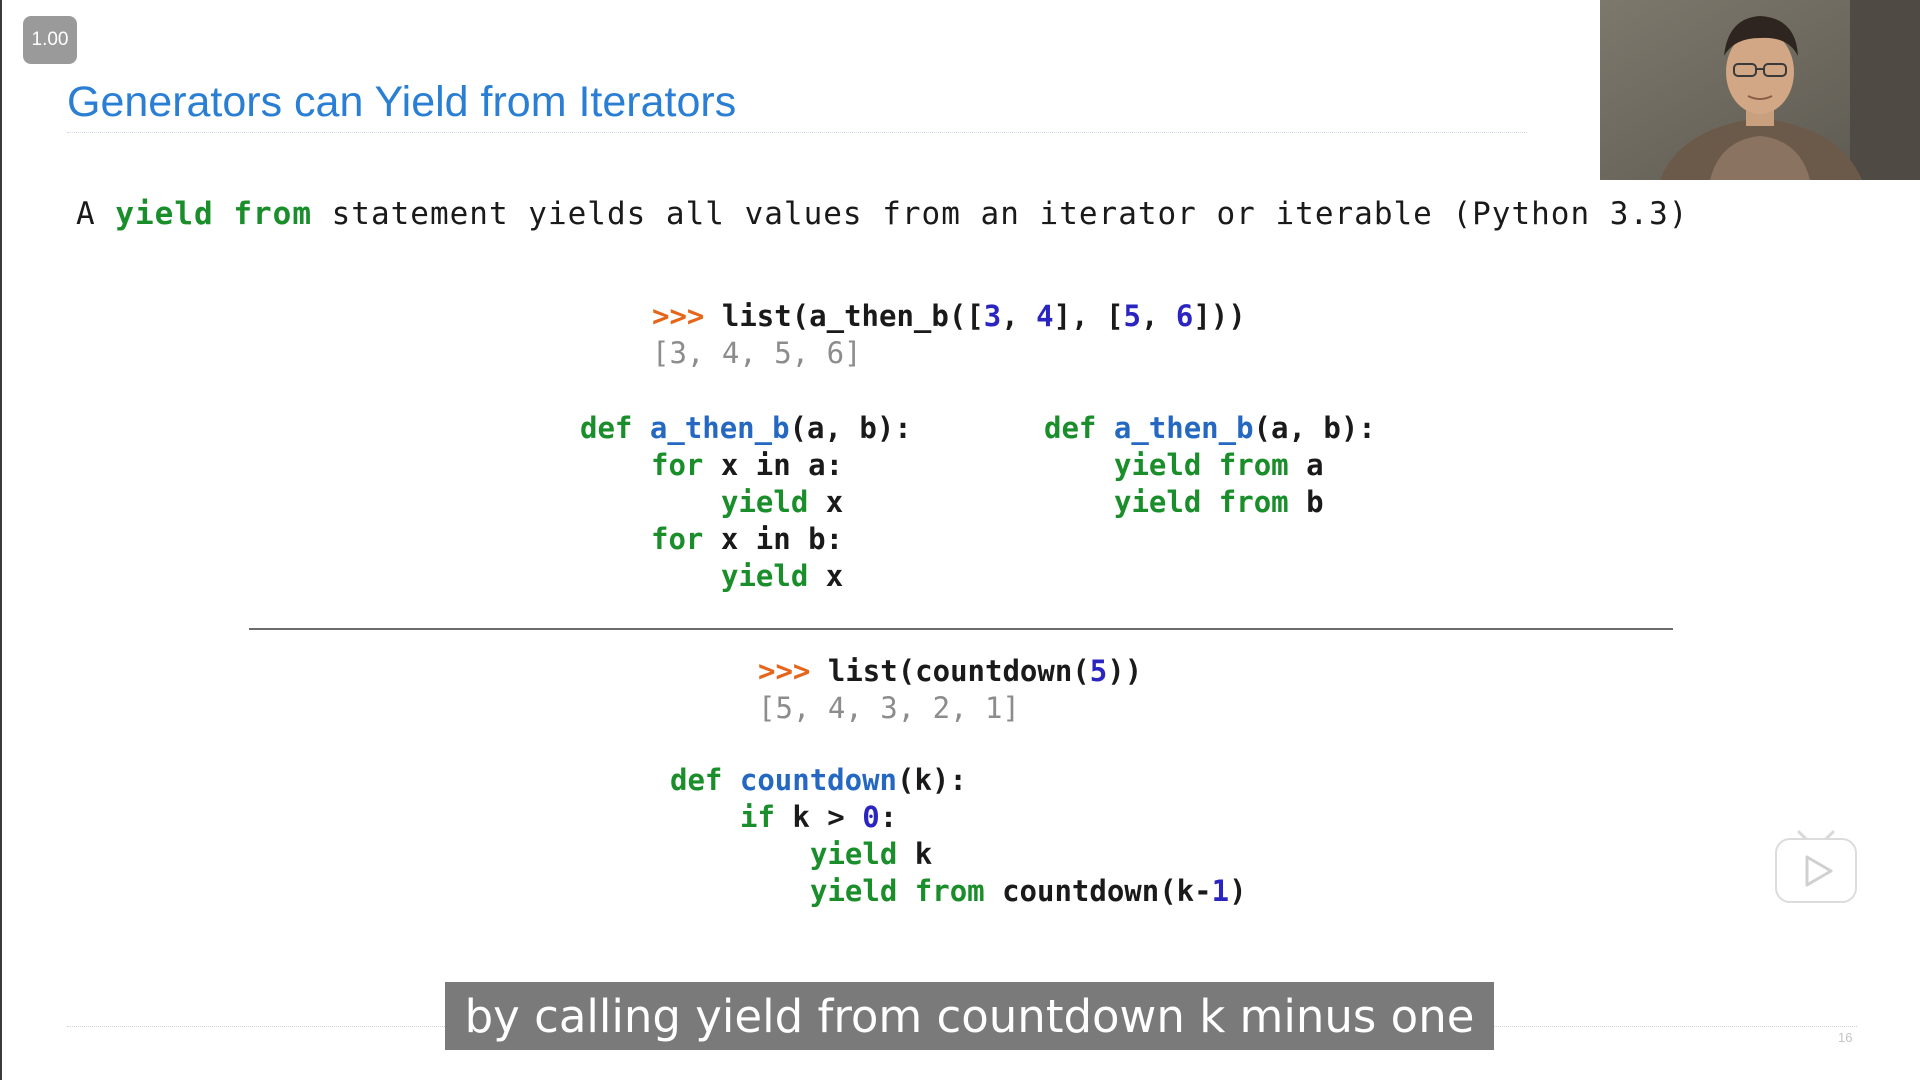  I want to click on example-1-output: [3, 4, 5, 6], so click(757, 353).